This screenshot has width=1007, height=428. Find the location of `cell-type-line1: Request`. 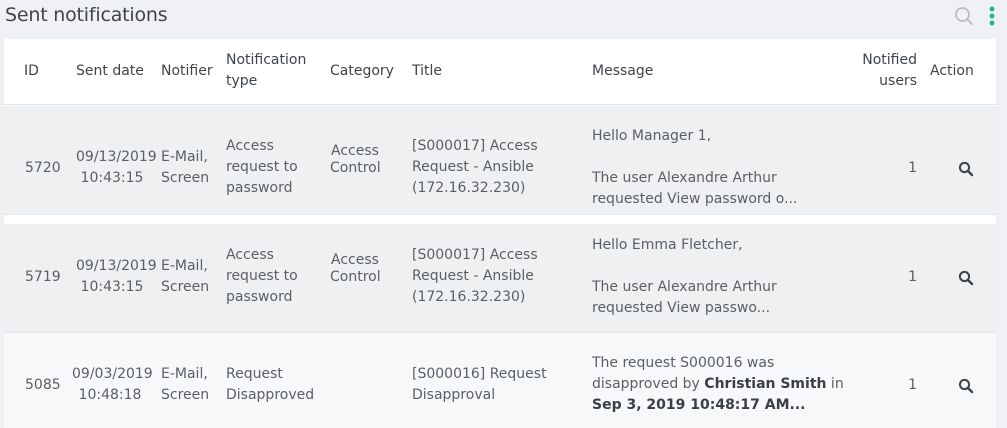

cell-type-line1: Request is located at coordinates (254, 374).